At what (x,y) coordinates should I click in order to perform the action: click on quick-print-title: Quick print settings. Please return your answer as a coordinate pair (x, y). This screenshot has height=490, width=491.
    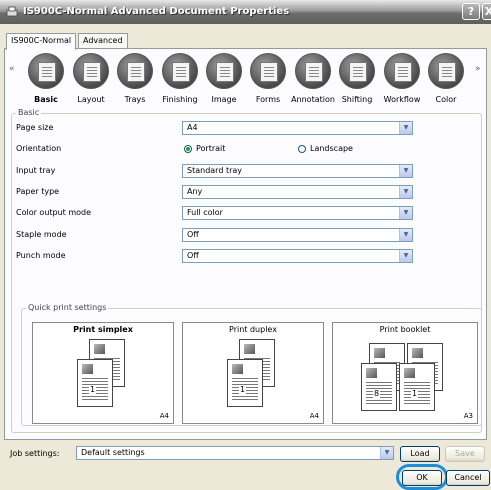
    Looking at the image, I should click on (67, 307).